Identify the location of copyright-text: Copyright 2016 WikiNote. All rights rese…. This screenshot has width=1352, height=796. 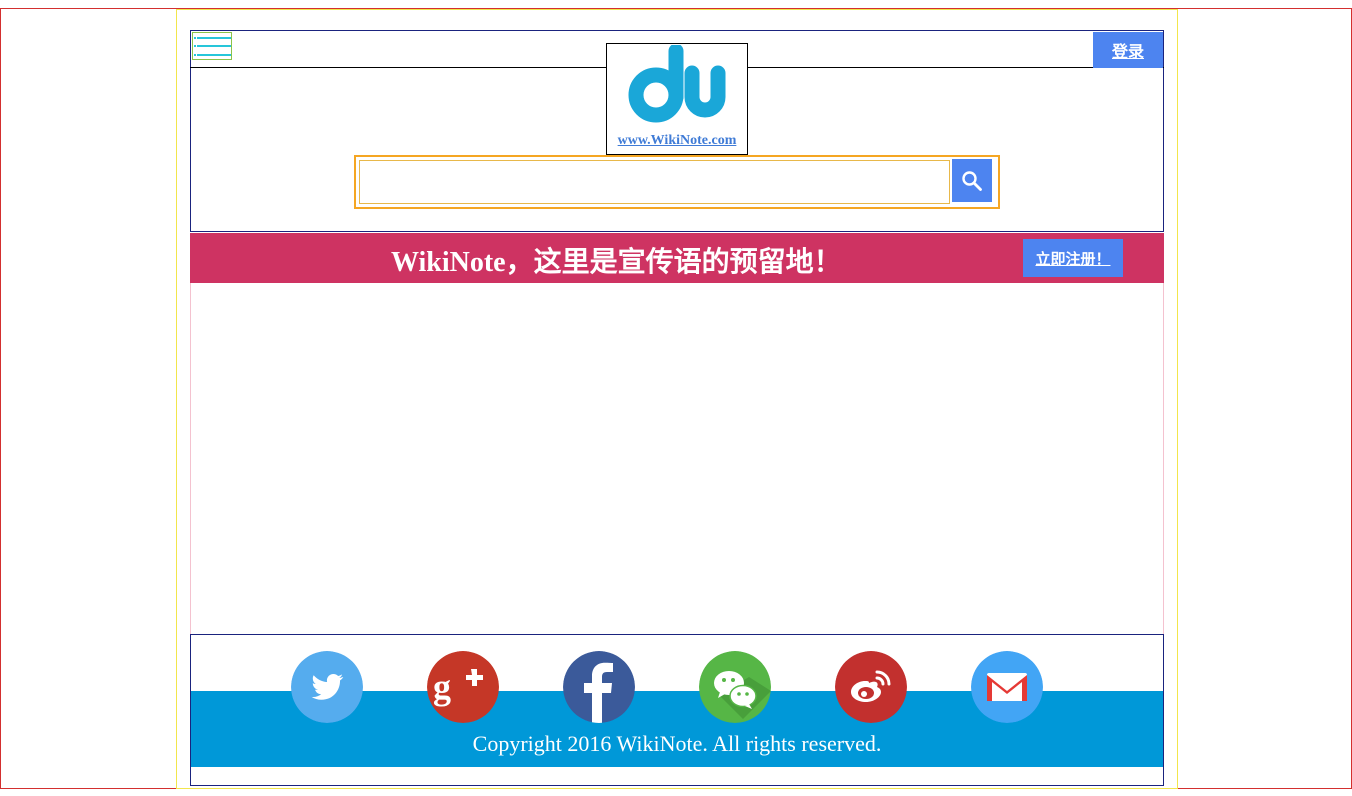
(677, 743).